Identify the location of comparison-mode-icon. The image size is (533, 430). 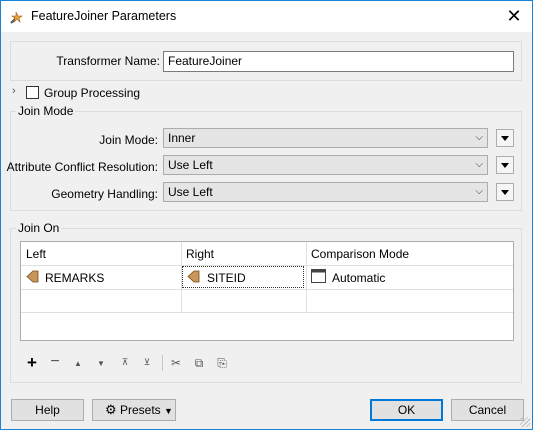
(318, 276).